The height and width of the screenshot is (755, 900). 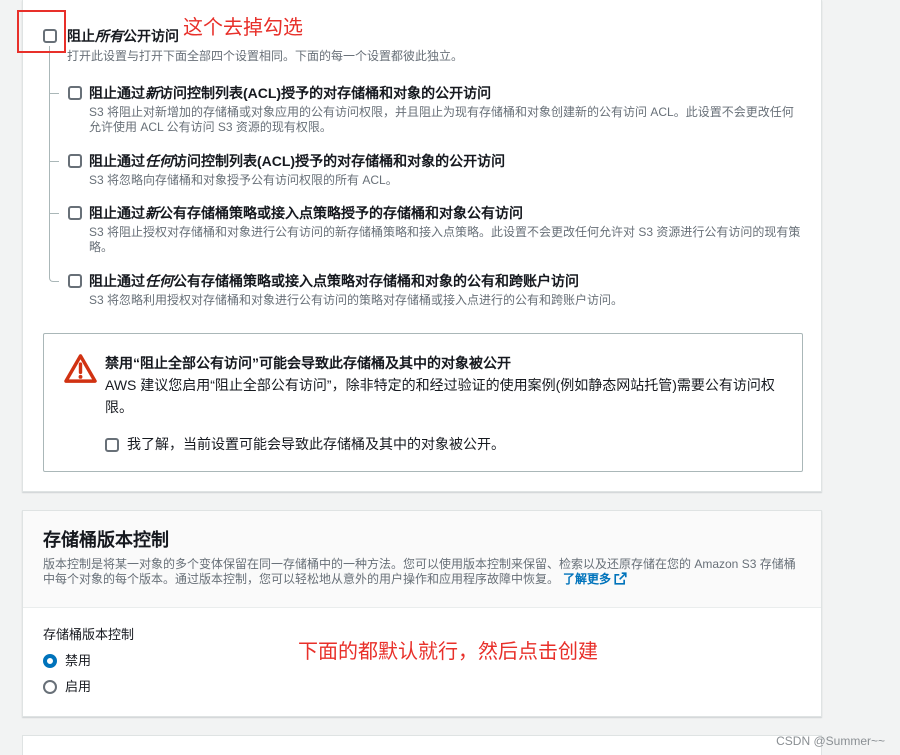 I want to click on label-emphasis: 所有, so click(x=109, y=36).